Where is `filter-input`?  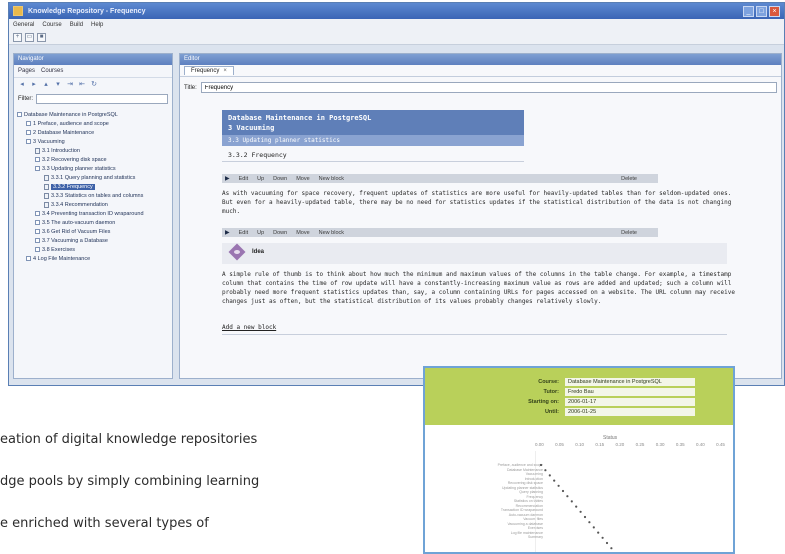 filter-input is located at coordinates (102, 99).